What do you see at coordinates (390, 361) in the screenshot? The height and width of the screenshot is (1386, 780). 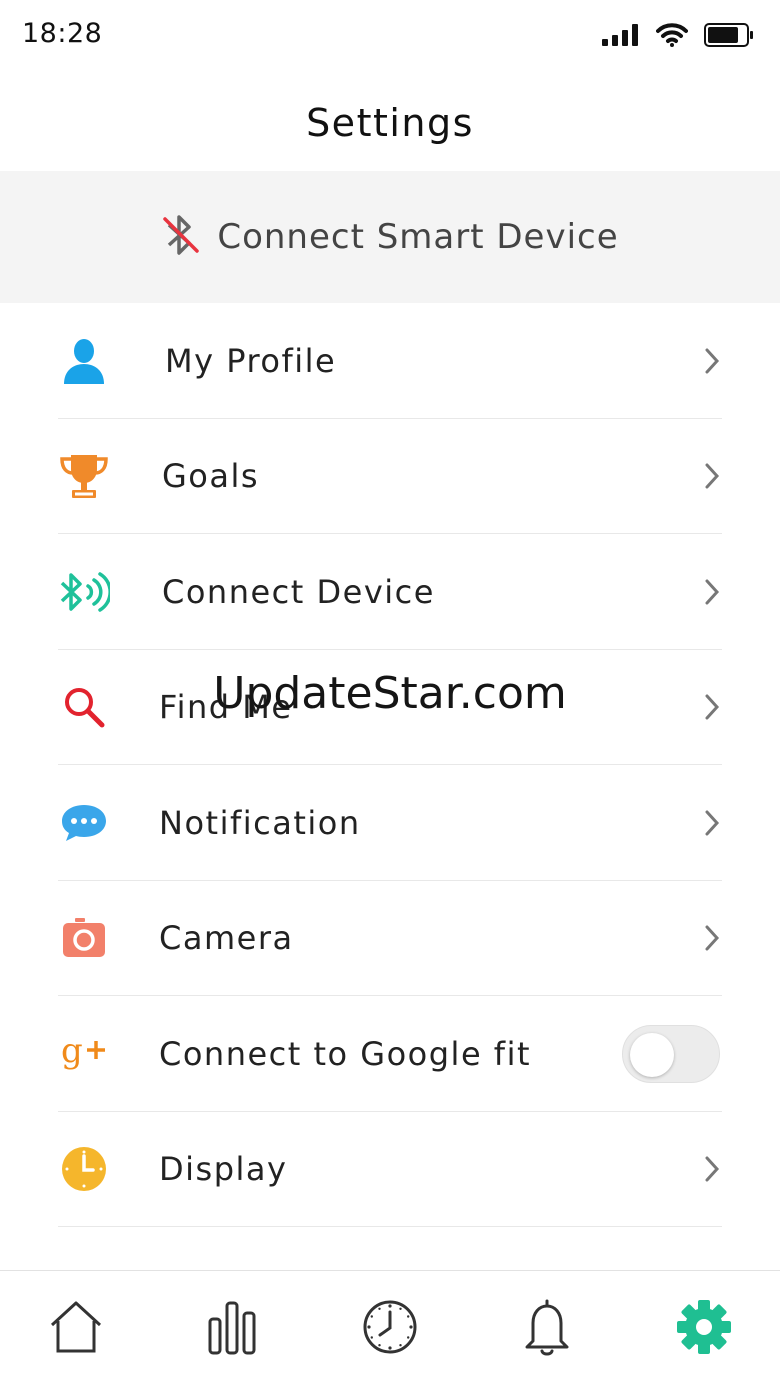 I see `settings-item-my-profile: My Profile` at bounding box center [390, 361].